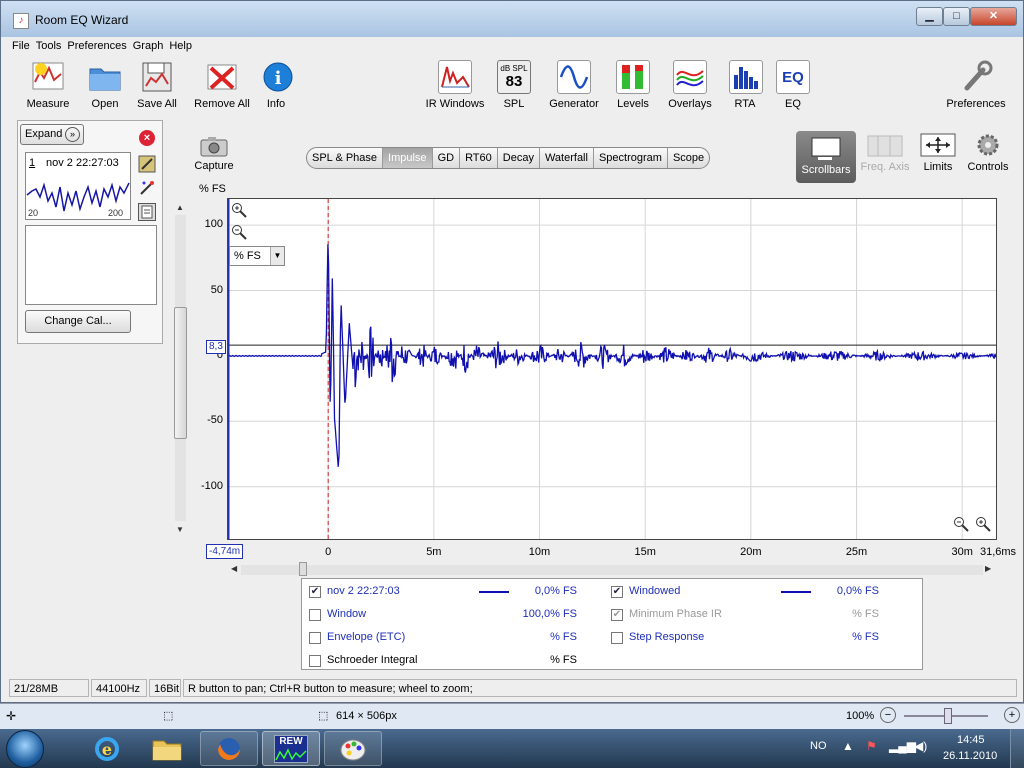  What do you see at coordinates (353, 748) in the screenshot?
I see `taskbar-paint` at bounding box center [353, 748].